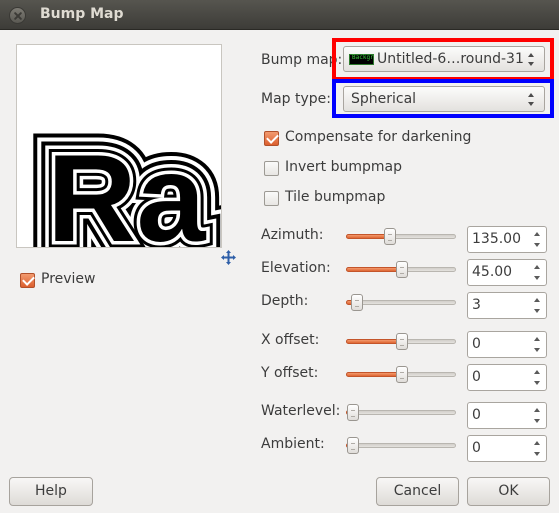 The height and width of the screenshot is (513, 559). What do you see at coordinates (82, 14) in the screenshot?
I see `window-title: Bump Map` at bounding box center [82, 14].